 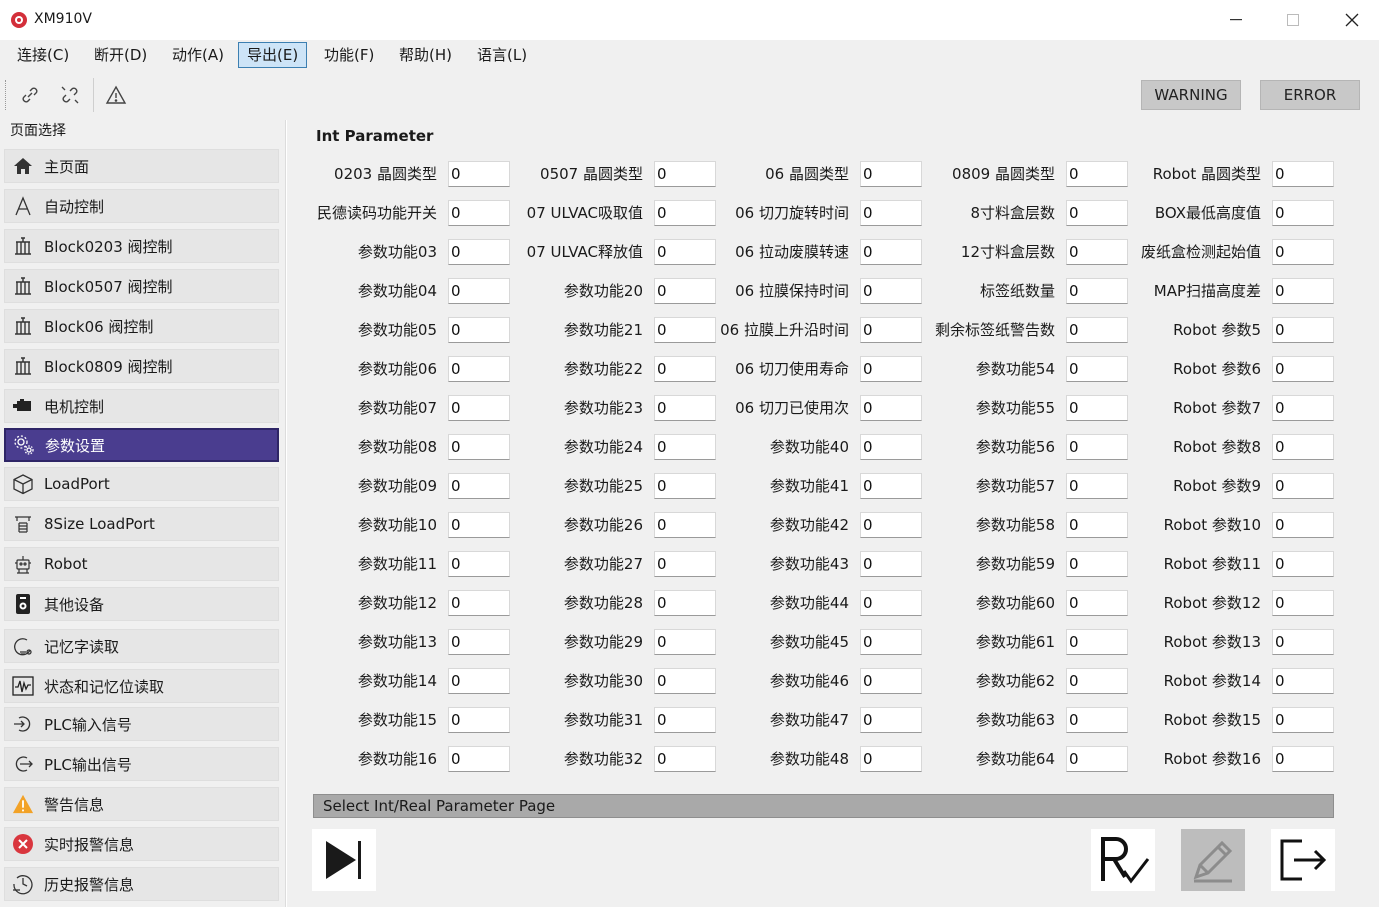 I want to click on param-label: 参数功能06, so click(x=397, y=369).